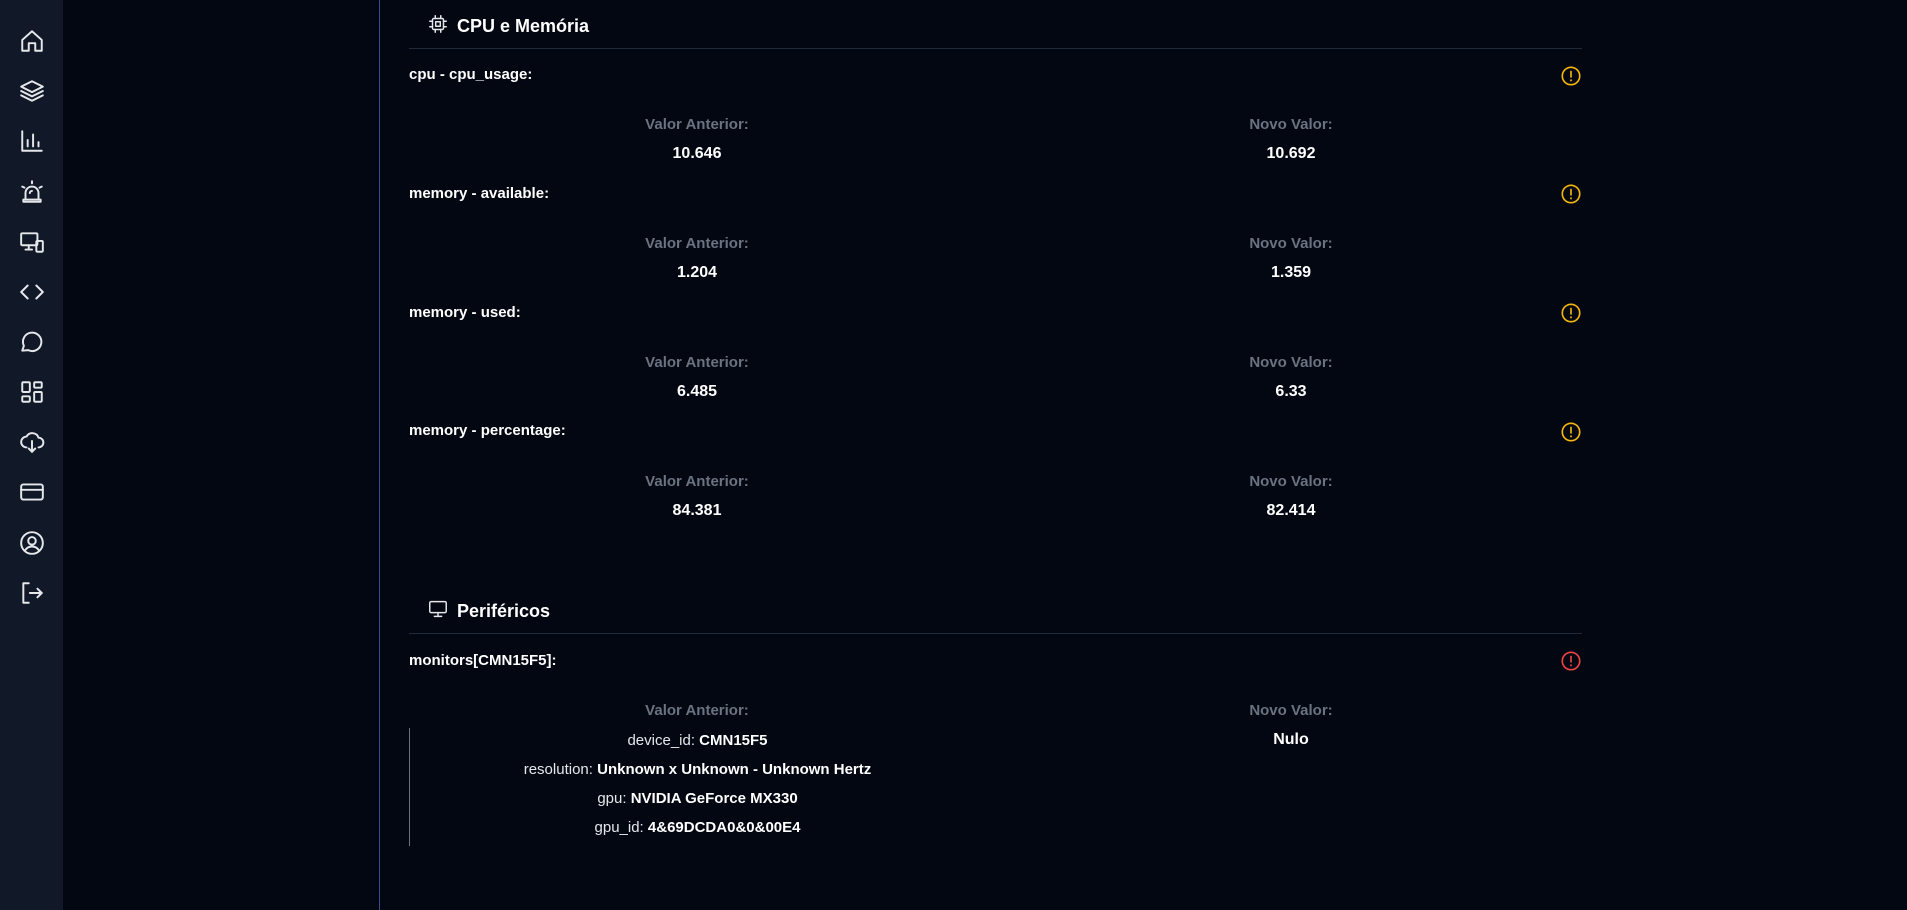 Image resolution: width=1907 pixels, height=910 pixels. I want to click on cpu-section-header: CPU e Memória, so click(508, 26).